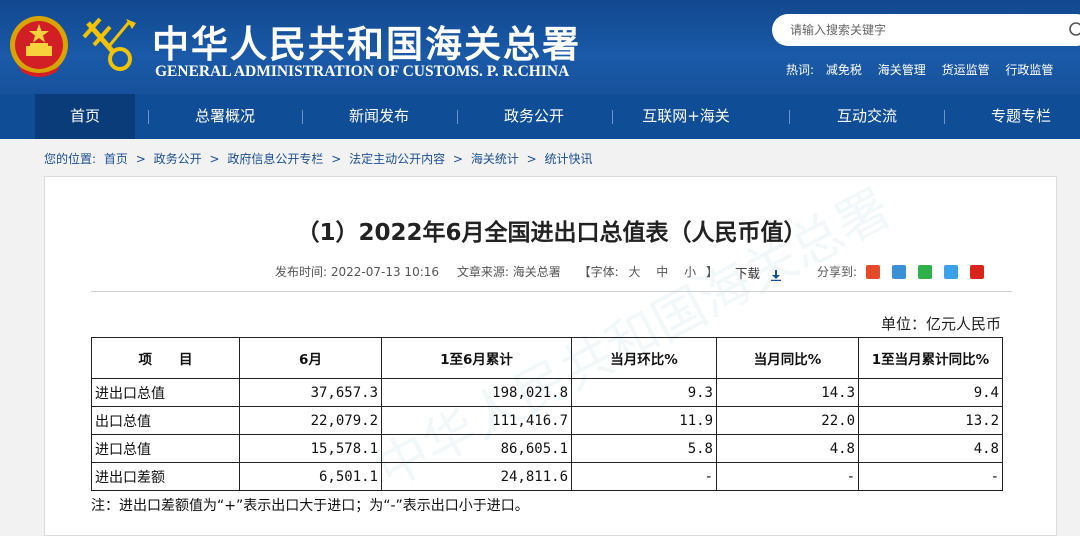 The image size is (1080, 536). Describe the element at coordinates (547, 392) in the screenshot. I see `table-row: 进出口总值 37,657.3 198,021.8 9.3 14.3 9.4` at that location.